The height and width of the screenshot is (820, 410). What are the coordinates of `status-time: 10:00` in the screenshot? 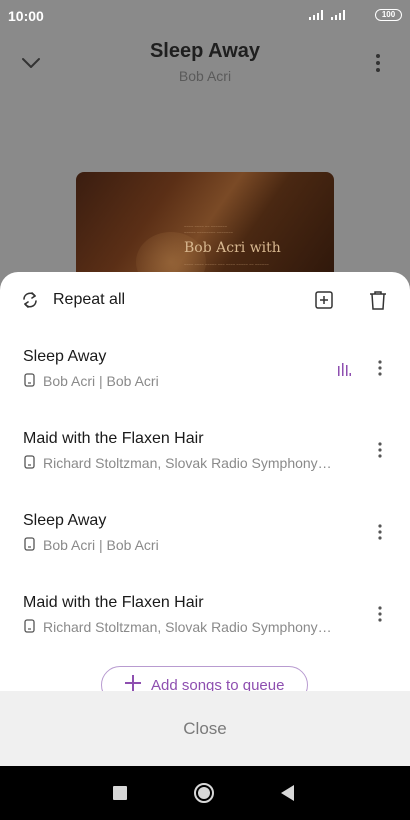 It's located at (26, 16).